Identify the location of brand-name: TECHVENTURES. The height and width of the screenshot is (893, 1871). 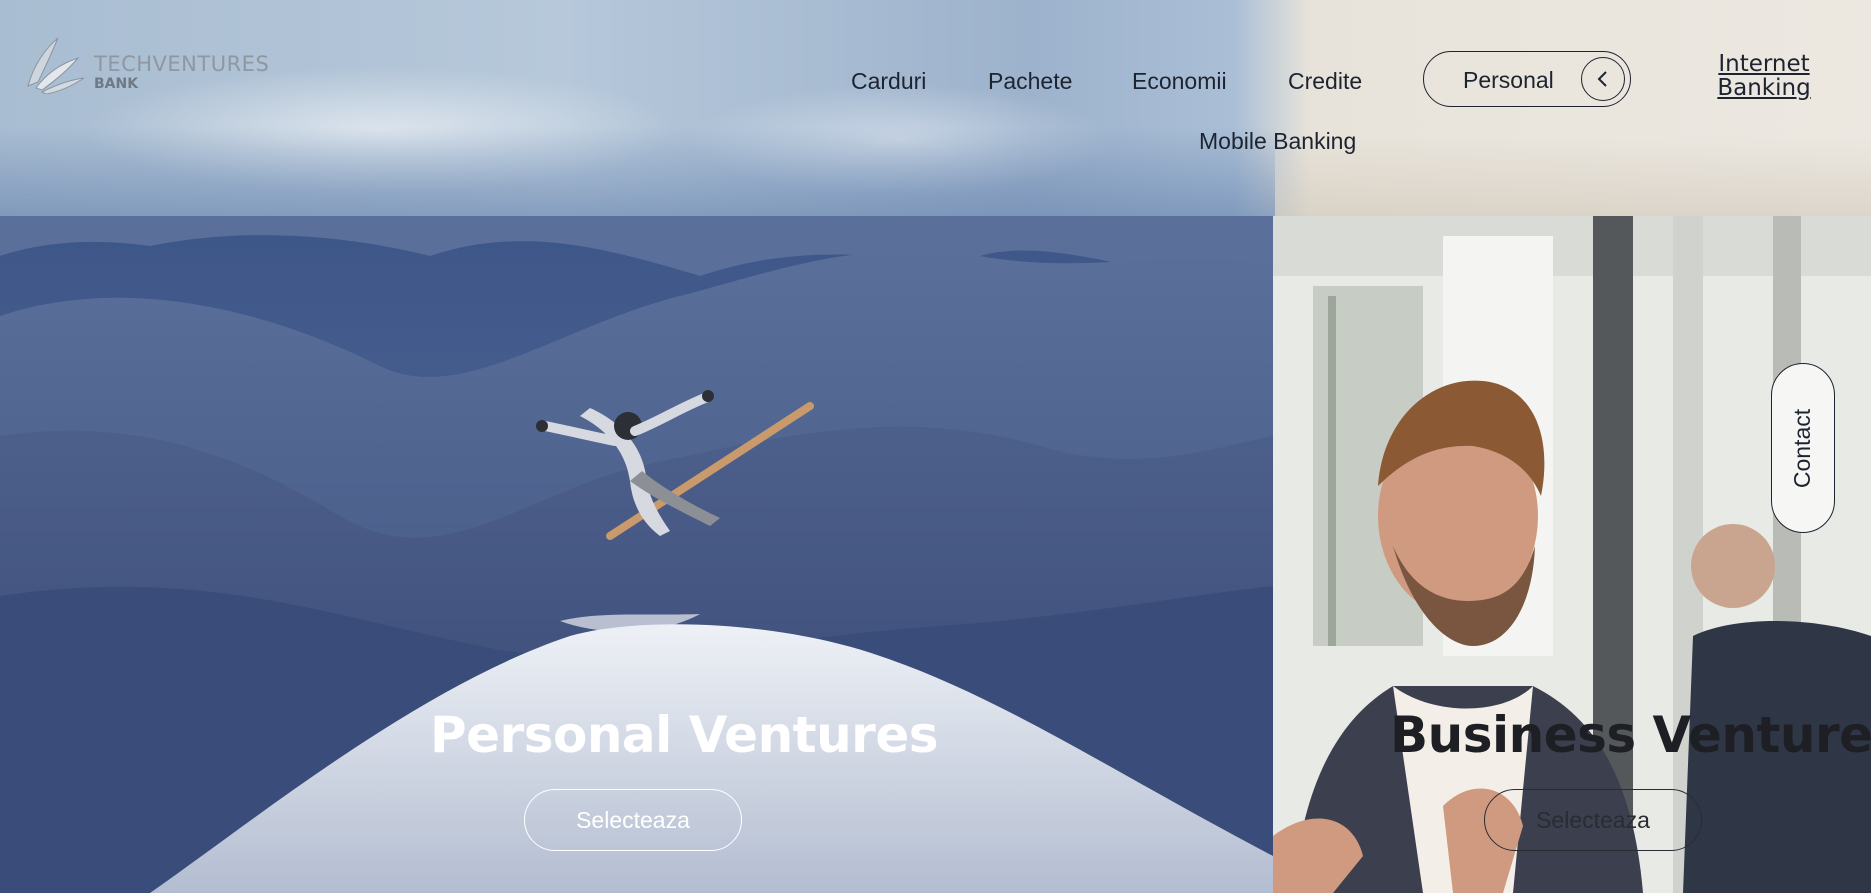
(182, 64).